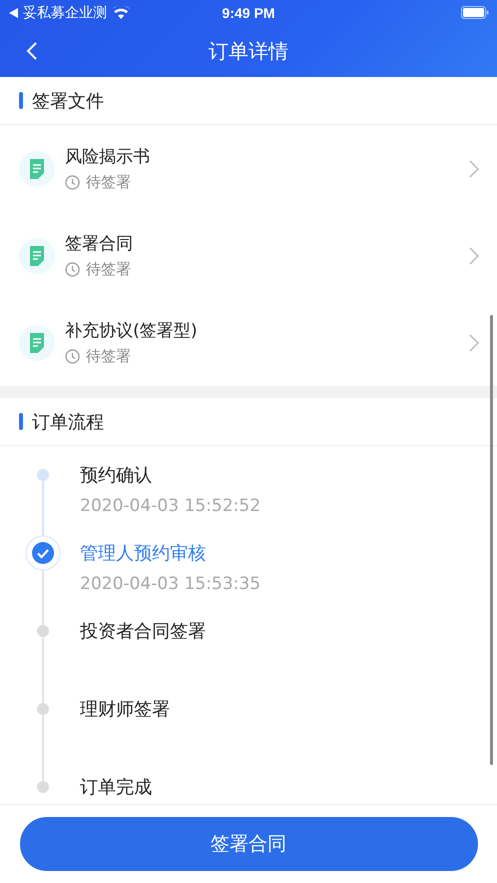  What do you see at coordinates (13, 13) in the screenshot?
I see `back-triangle-icon` at bounding box center [13, 13].